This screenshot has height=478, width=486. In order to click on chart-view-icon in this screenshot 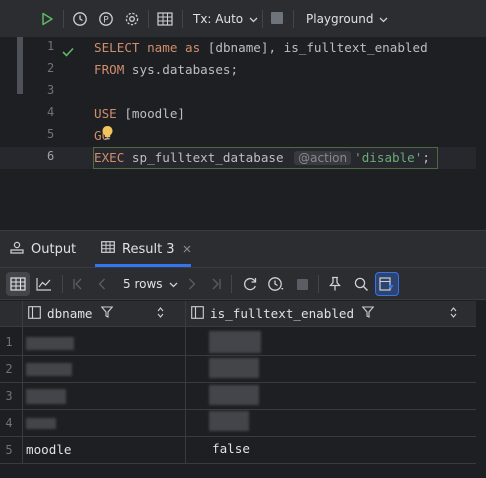, I will do `click(44, 284)`.